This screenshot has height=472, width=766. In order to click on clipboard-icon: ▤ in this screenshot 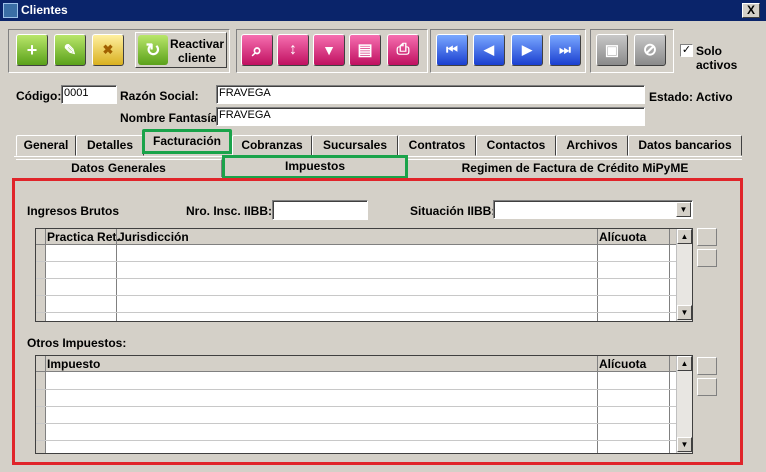, I will do `click(365, 50)`.